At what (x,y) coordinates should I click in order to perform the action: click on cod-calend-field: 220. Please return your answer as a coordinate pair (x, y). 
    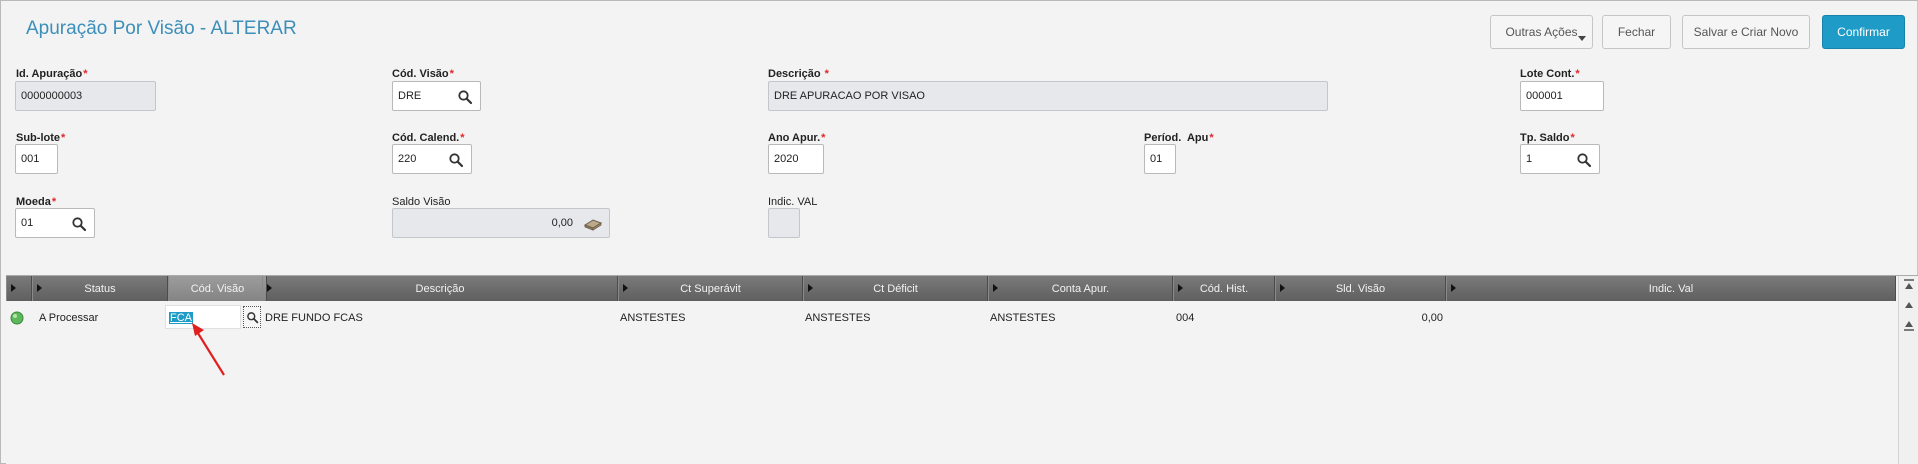
    Looking at the image, I should click on (432, 159).